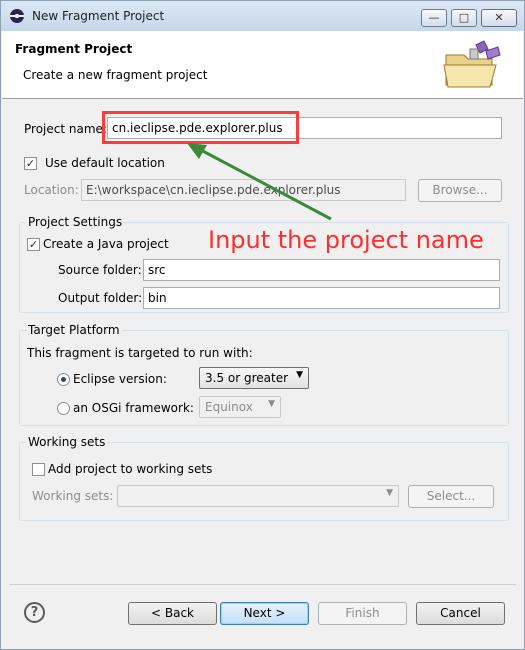 Image resolution: width=525 pixels, height=650 pixels. What do you see at coordinates (259, 182) in the screenshot?
I see `annotation-arrow` at bounding box center [259, 182].